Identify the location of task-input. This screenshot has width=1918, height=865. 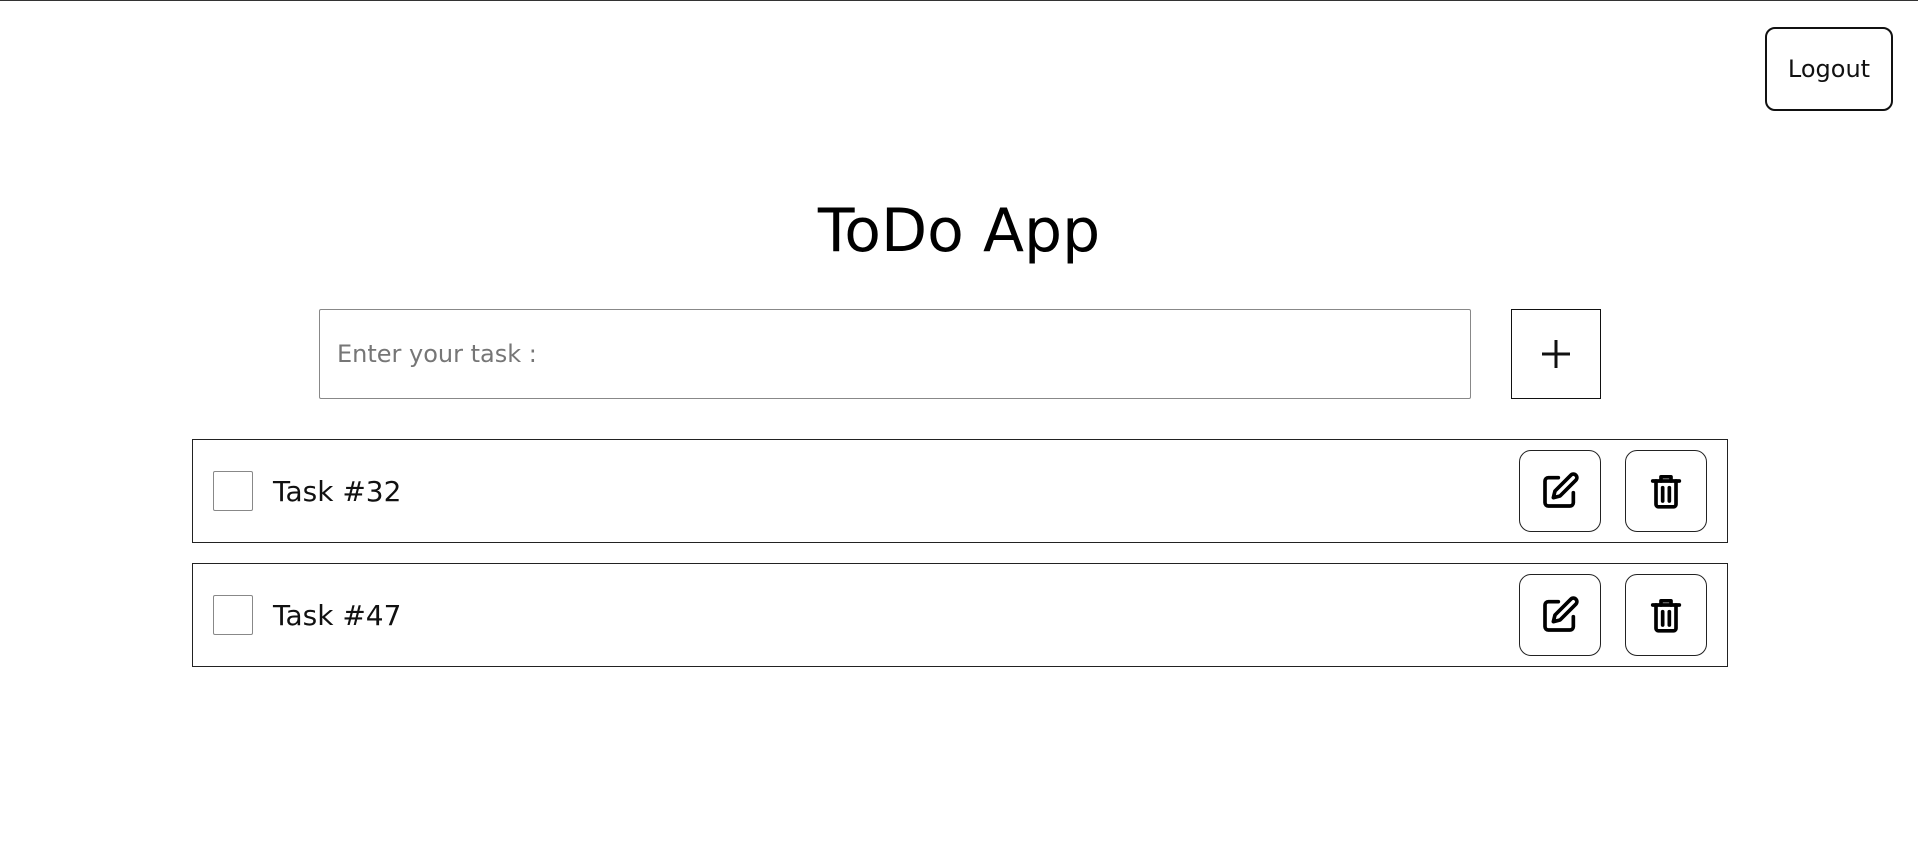
(895, 354).